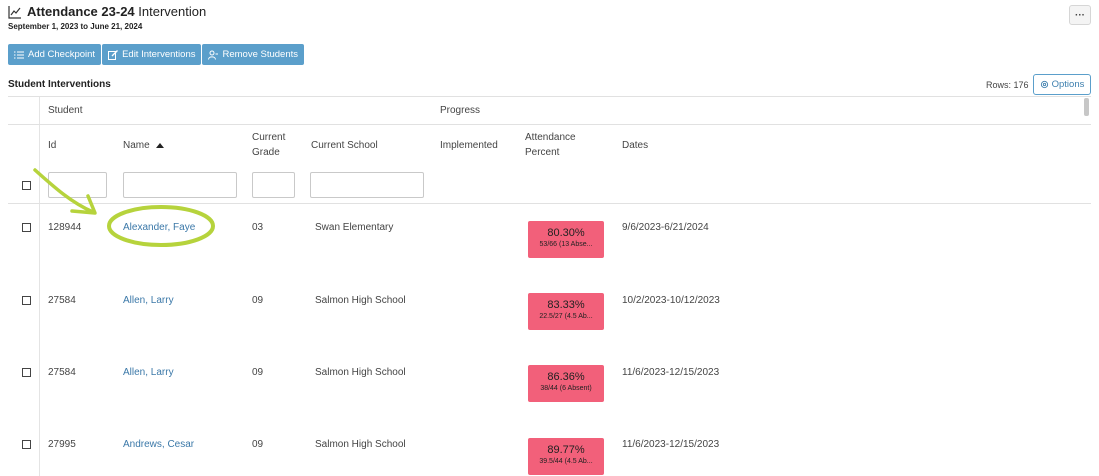 This screenshot has width=1099, height=476. Describe the element at coordinates (65, 110) in the screenshot. I see `group-header-student: Student` at that location.